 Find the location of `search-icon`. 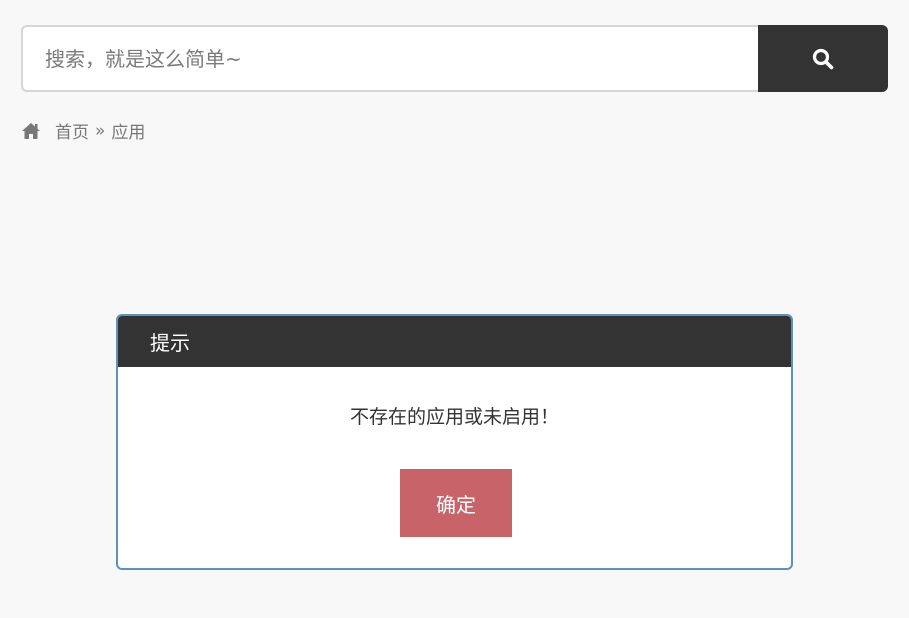

search-icon is located at coordinates (823, 59).